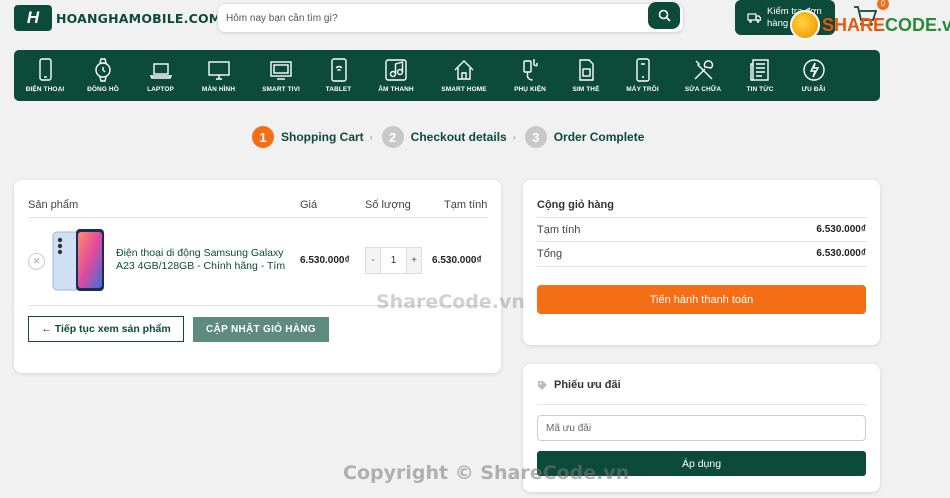 The width and height of the screenshot is (950, 498). I want to click on monitor-icon, so click(218, 70).